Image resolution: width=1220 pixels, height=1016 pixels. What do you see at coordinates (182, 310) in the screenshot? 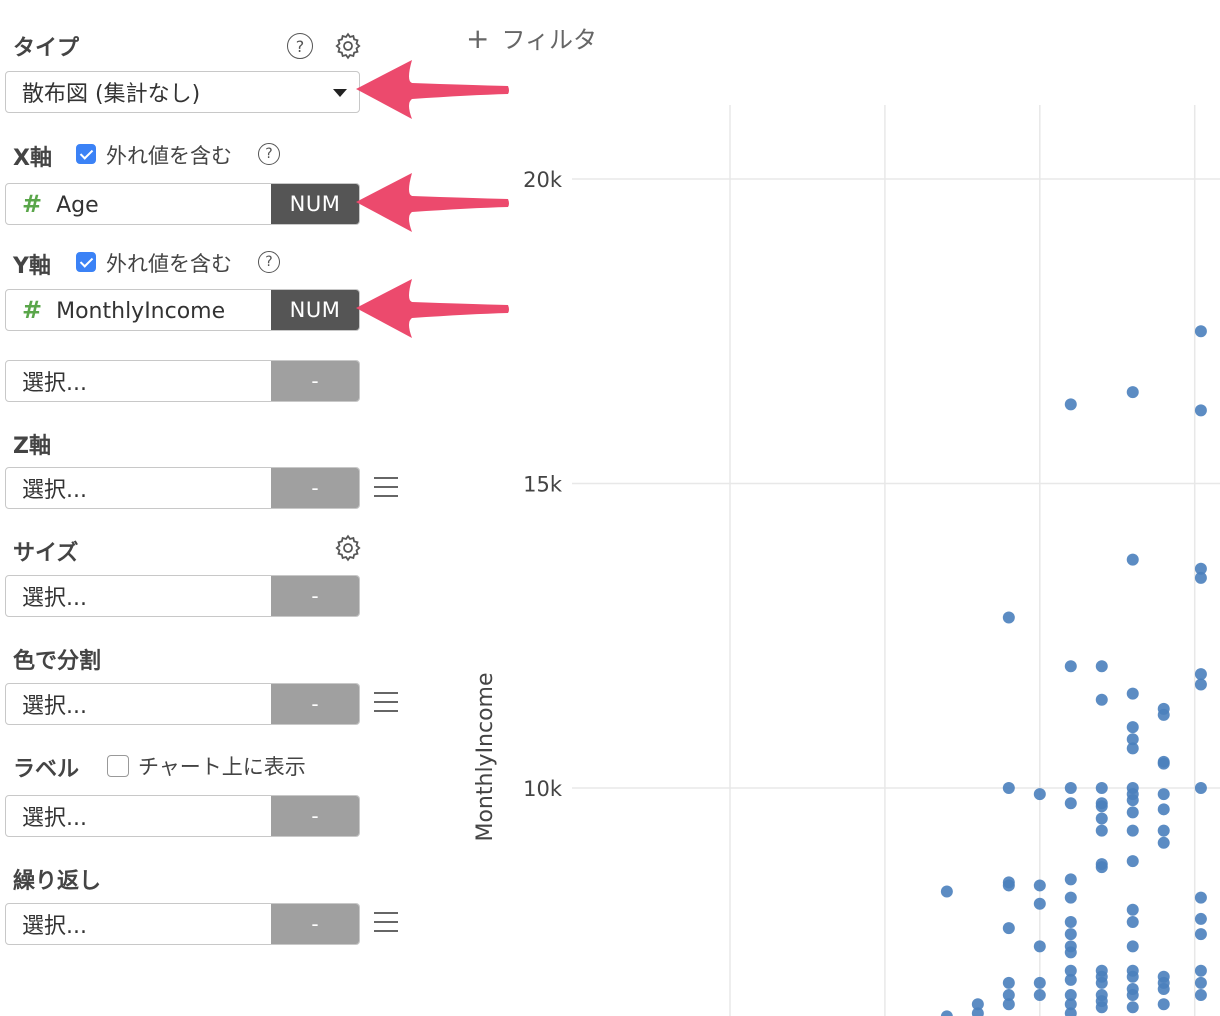
I see `y-axis-field: # MonthlyIncome NUM` at bounding box center [182, 310].